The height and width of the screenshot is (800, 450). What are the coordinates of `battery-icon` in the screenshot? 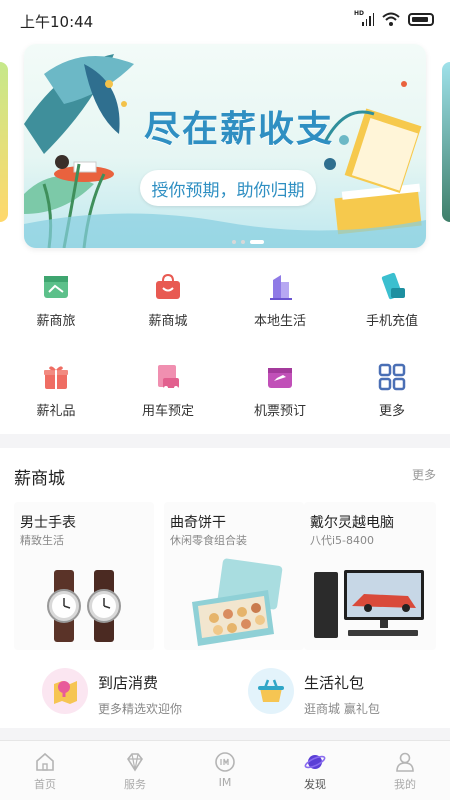 It's located at (421, 19).